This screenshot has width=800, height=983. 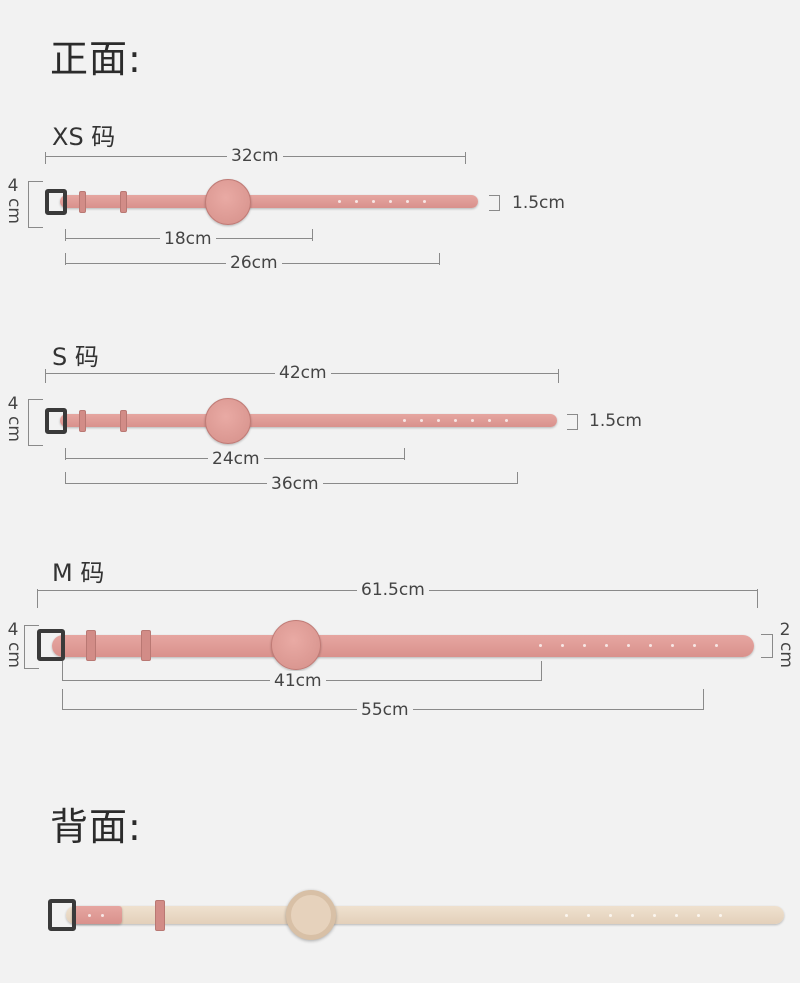 What do you see at coordinates (96, 827) in the screenshot?
I see `back-heading: 背面:` at bounding box center [96, 827].